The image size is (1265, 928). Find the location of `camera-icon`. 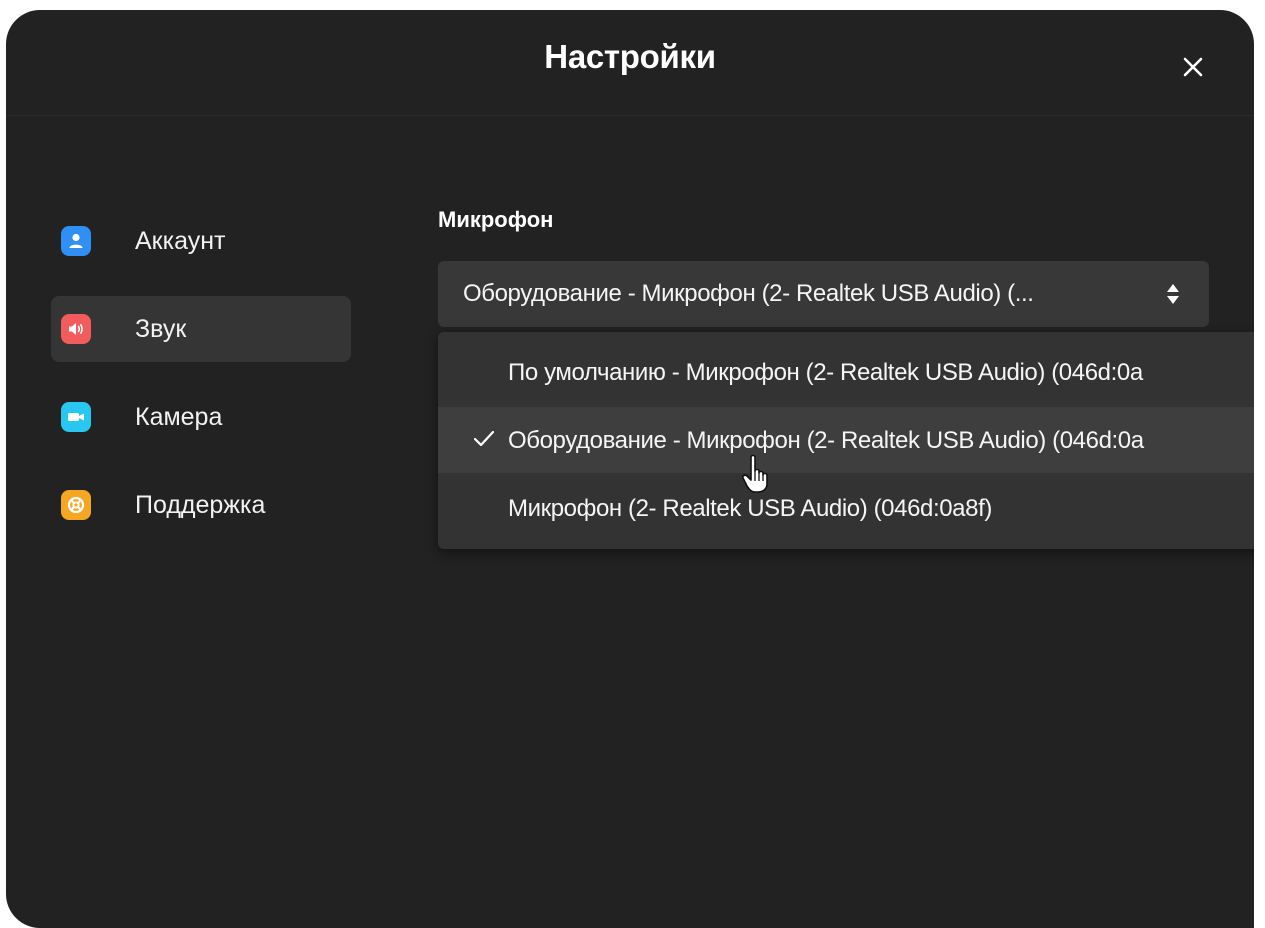

camera-icon is located at coordinates (76, 417).